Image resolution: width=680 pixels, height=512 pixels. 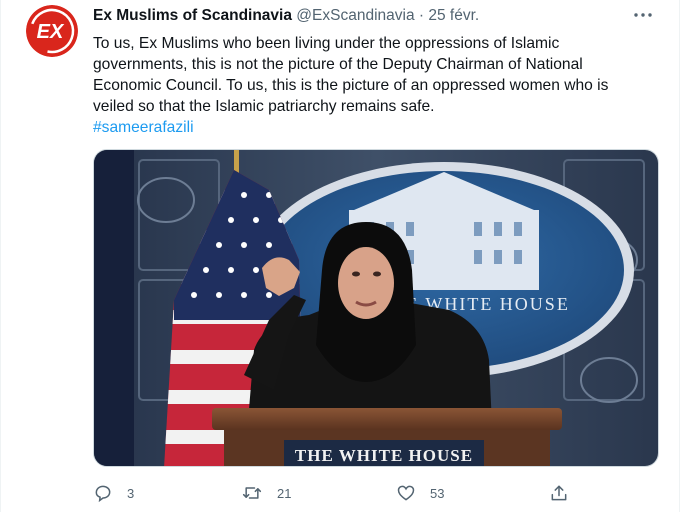 What do you see at coordinates (437, 493) in the screenshot?
I see `like-count: 53` at bounding box center [437, 493].